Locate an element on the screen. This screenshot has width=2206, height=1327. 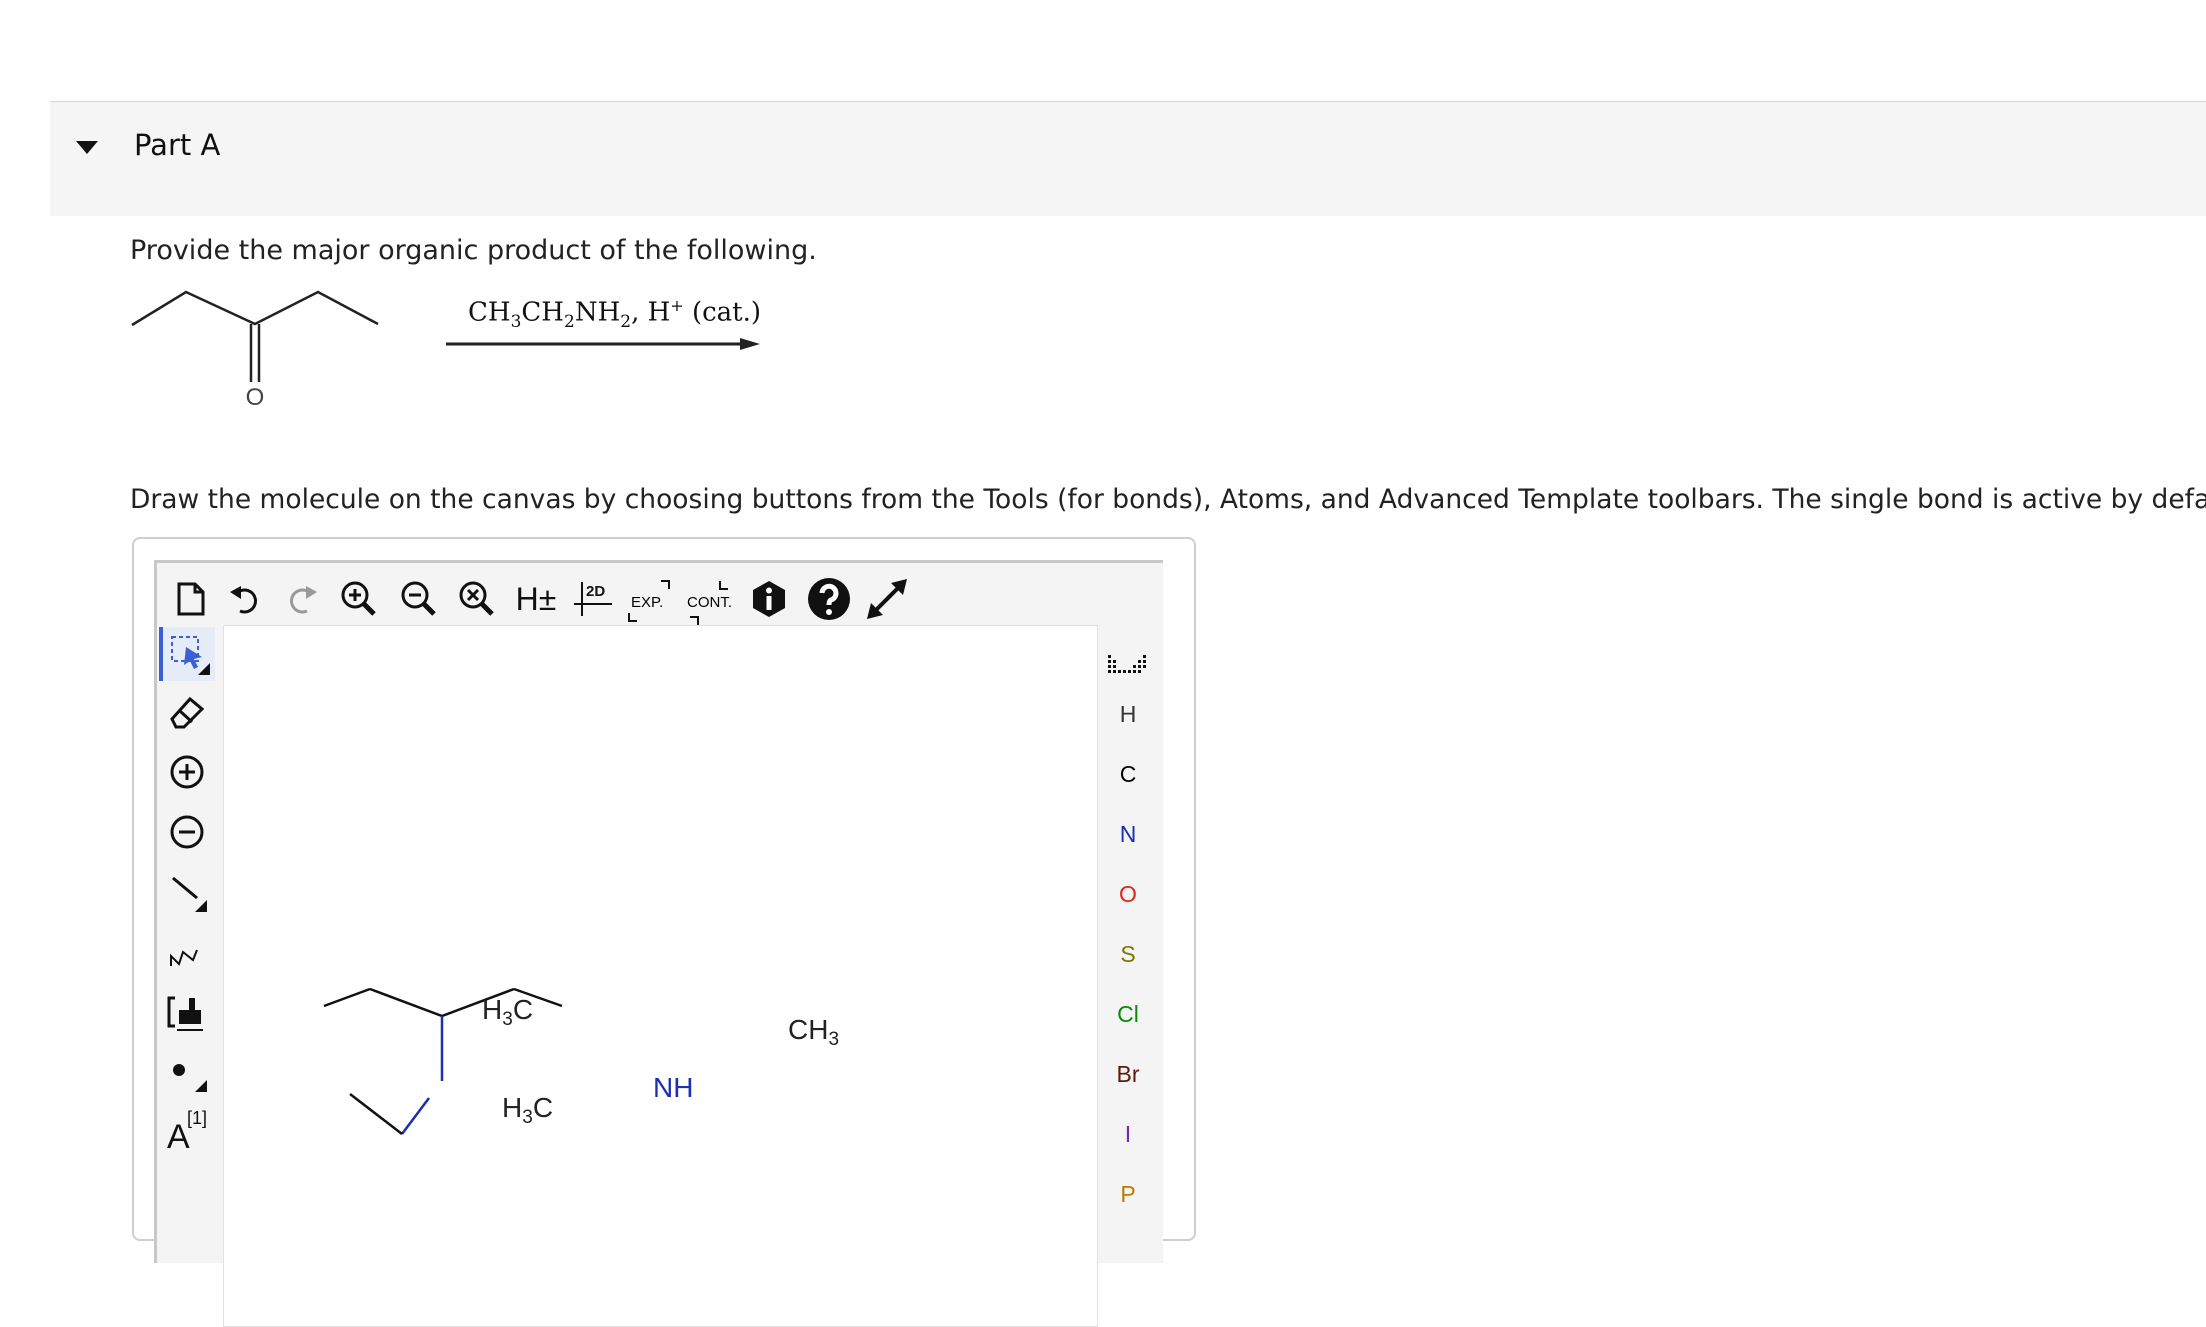
svg-text: EXP. is located at coordinates (647, 602).